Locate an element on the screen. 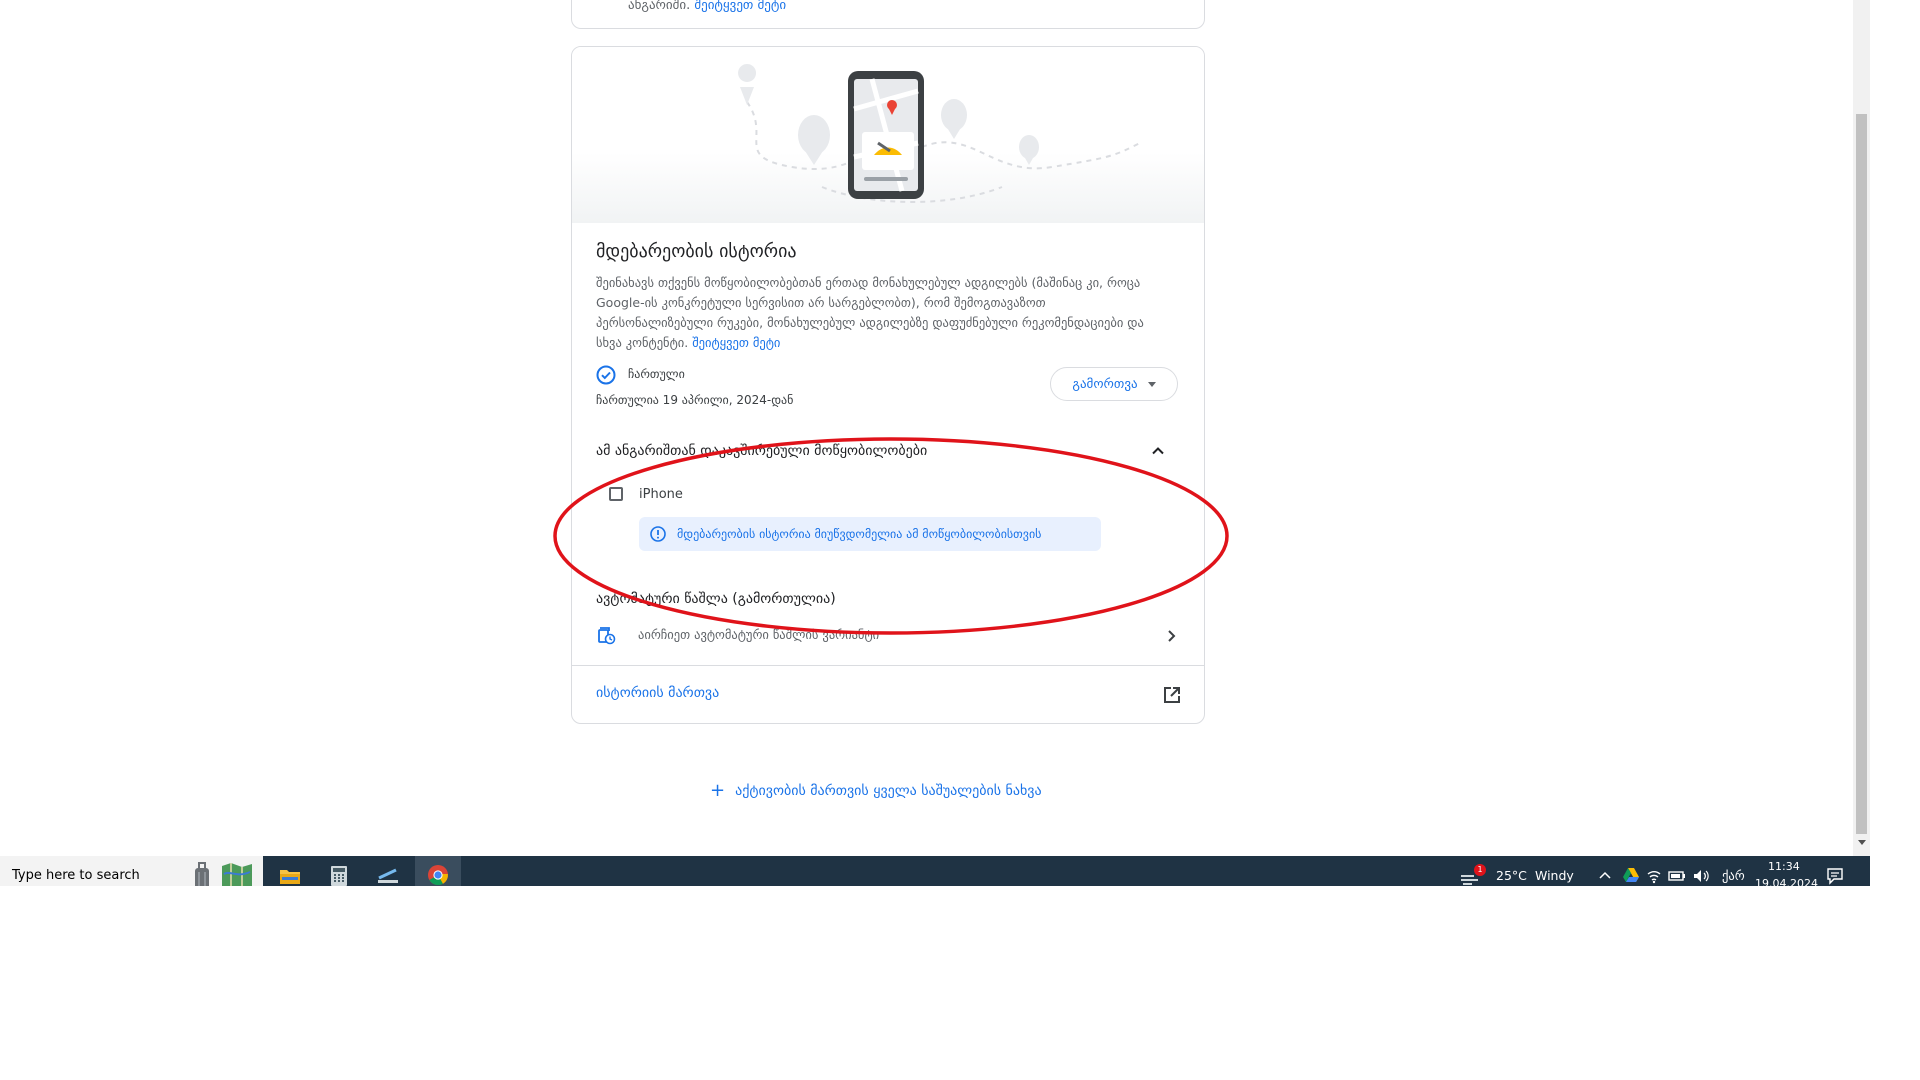  turn-off-button-label: გამორთვა is located at coordinates (1105, 384).